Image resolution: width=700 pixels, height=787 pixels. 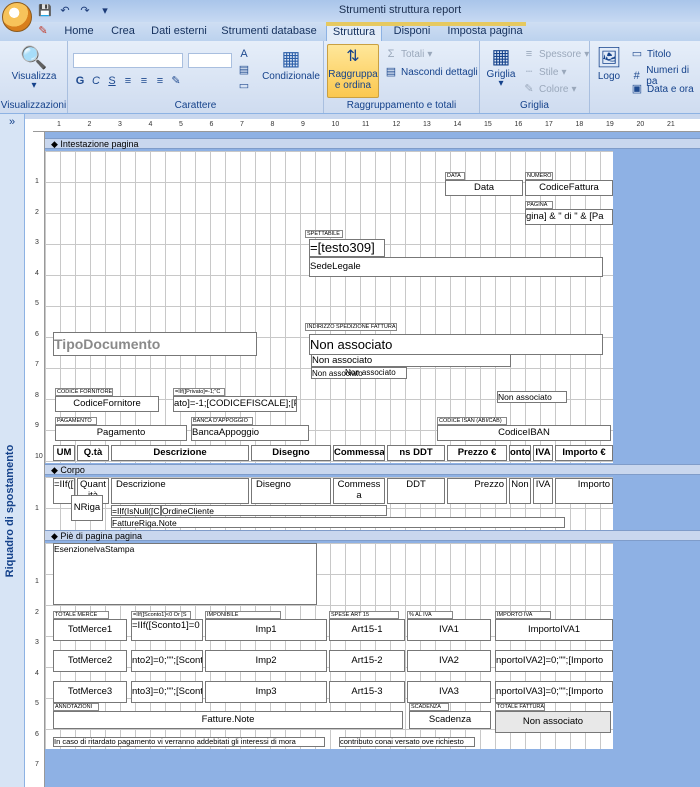 What do you see at coordinates (179, 32) in the screenshot?
I see `tab-dati-esterni: Dati esterni` at bounding box center [179, 32].